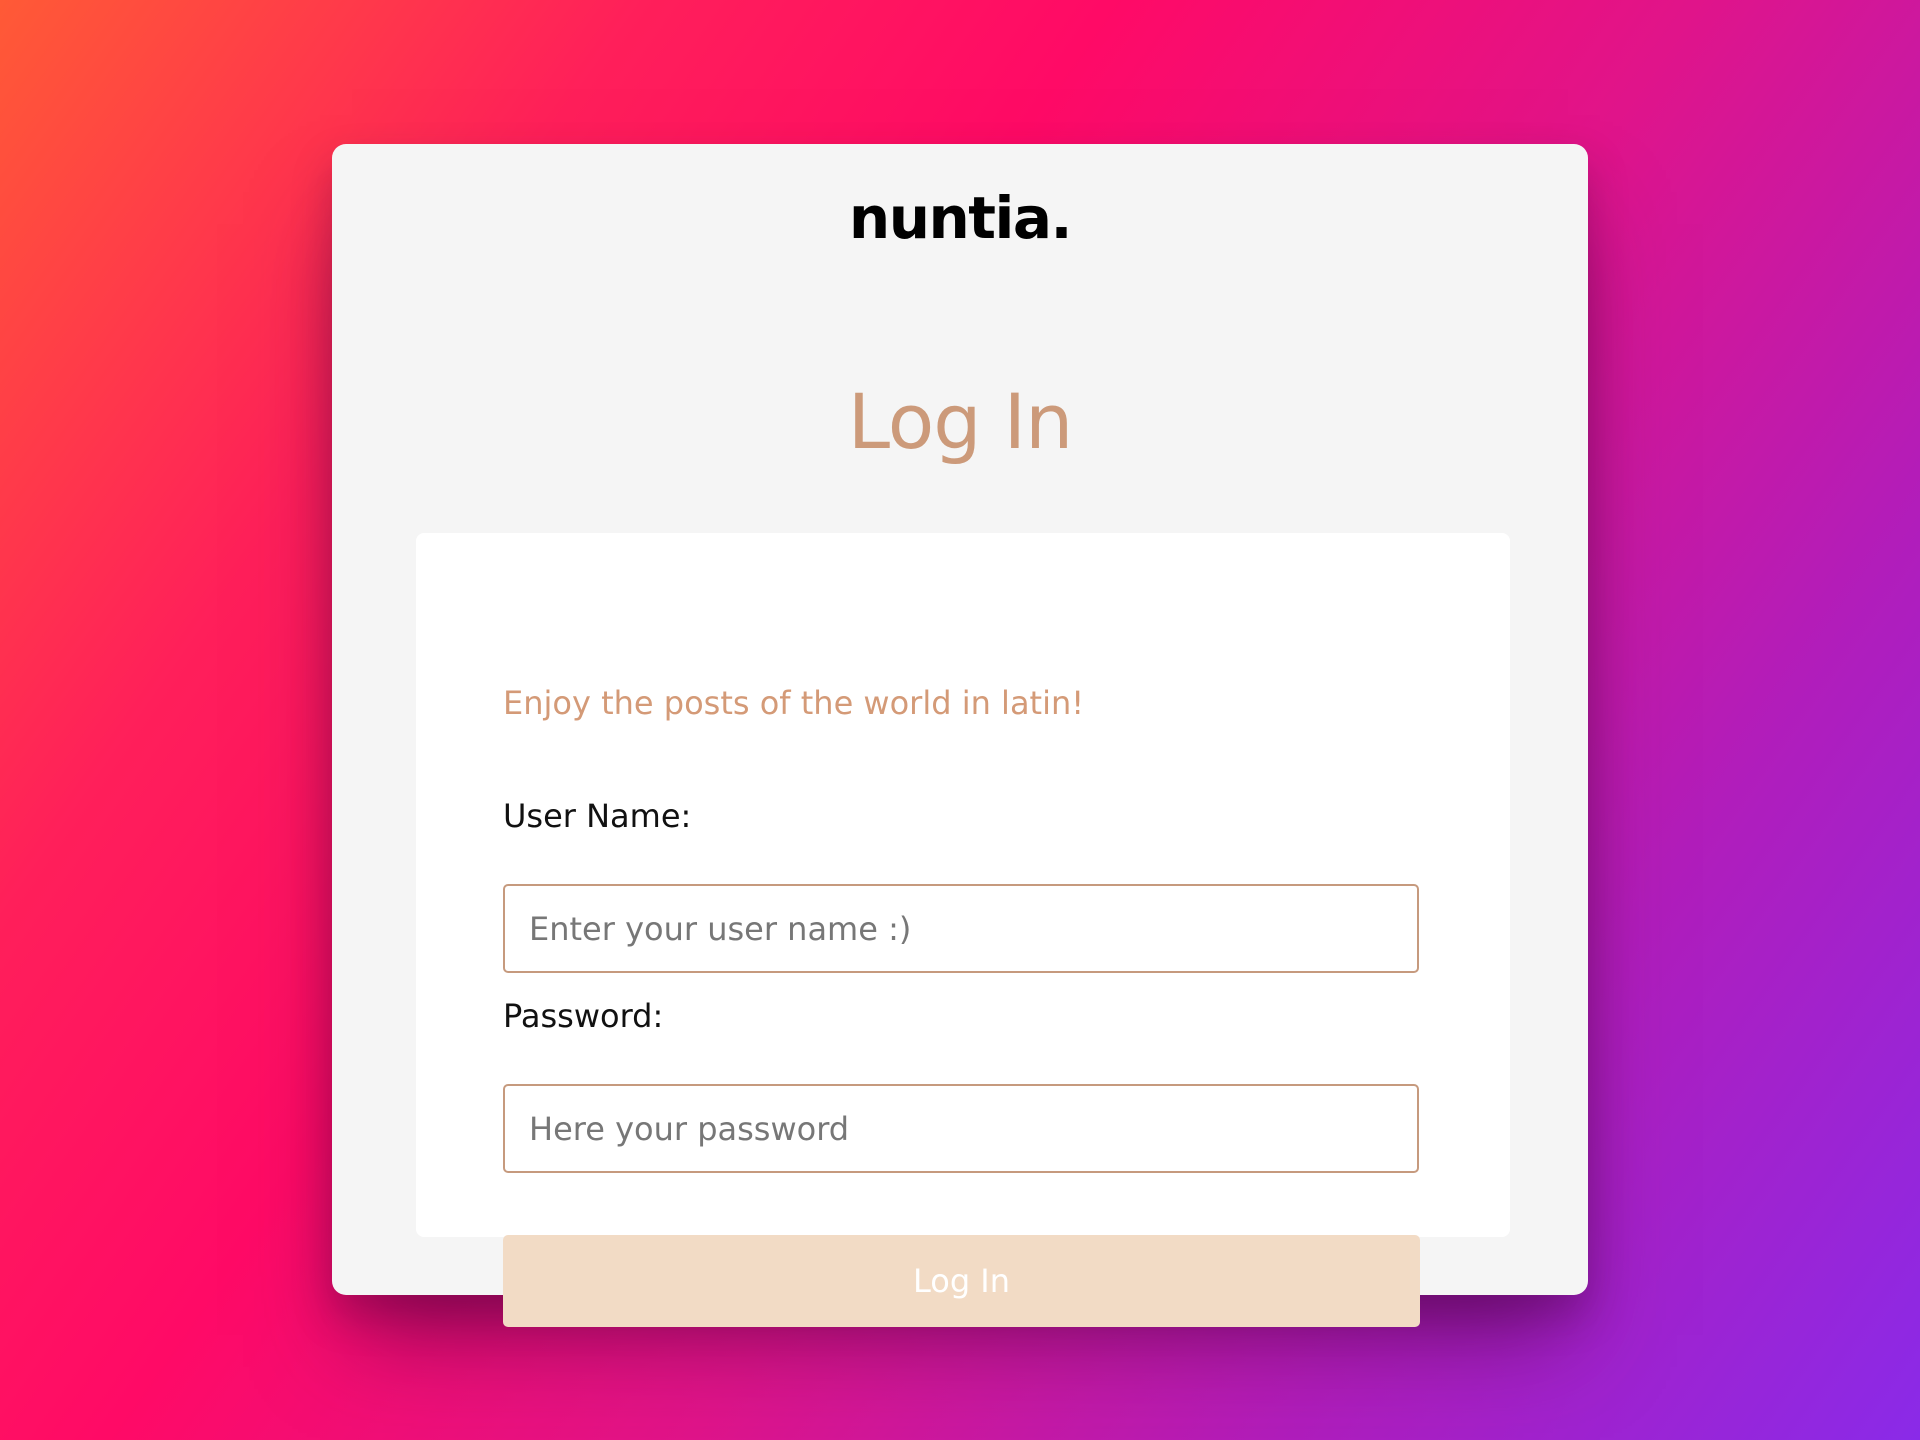 The width and height of the screenshot is (1920, 1440). What do you see at coordinates (597, 816) in the screenshot?
I see `username-label: User Name:` at bounding box center [597, 816].